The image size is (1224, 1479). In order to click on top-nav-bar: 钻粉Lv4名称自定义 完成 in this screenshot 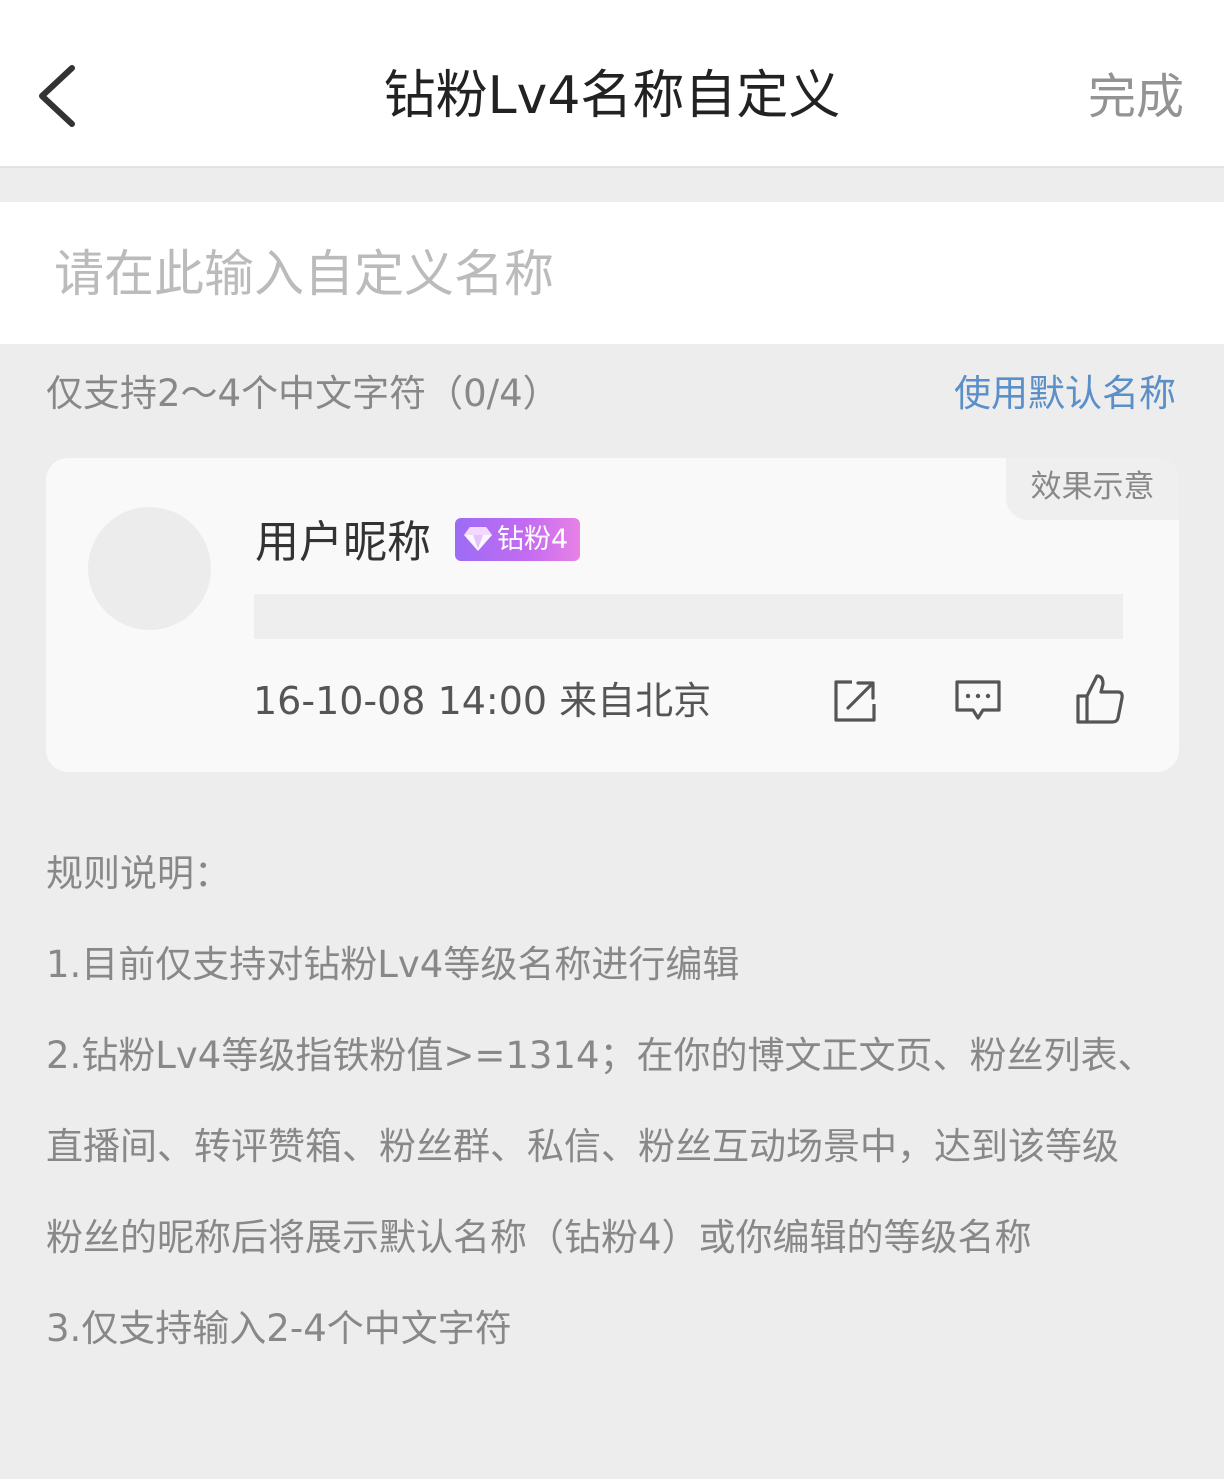, I will do `click(612, 84)`.